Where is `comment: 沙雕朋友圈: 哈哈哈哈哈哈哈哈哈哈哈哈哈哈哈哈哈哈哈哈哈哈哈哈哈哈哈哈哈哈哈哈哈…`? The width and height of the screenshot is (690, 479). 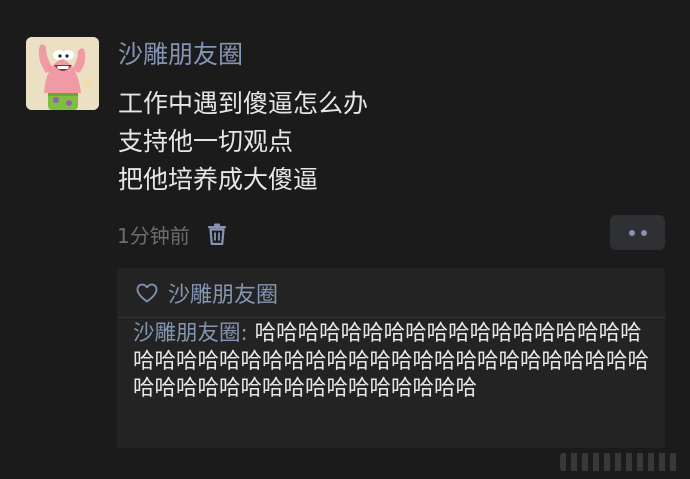
comment: 沙雕朋友圈: 哈哈哈哈哈哈哈哈哈哈哈哈哈哈哈哈哈哈哈哈哈哈哈哈哈哈哈哈哈哈哈哈哈… is located at coordinates (396, 361).